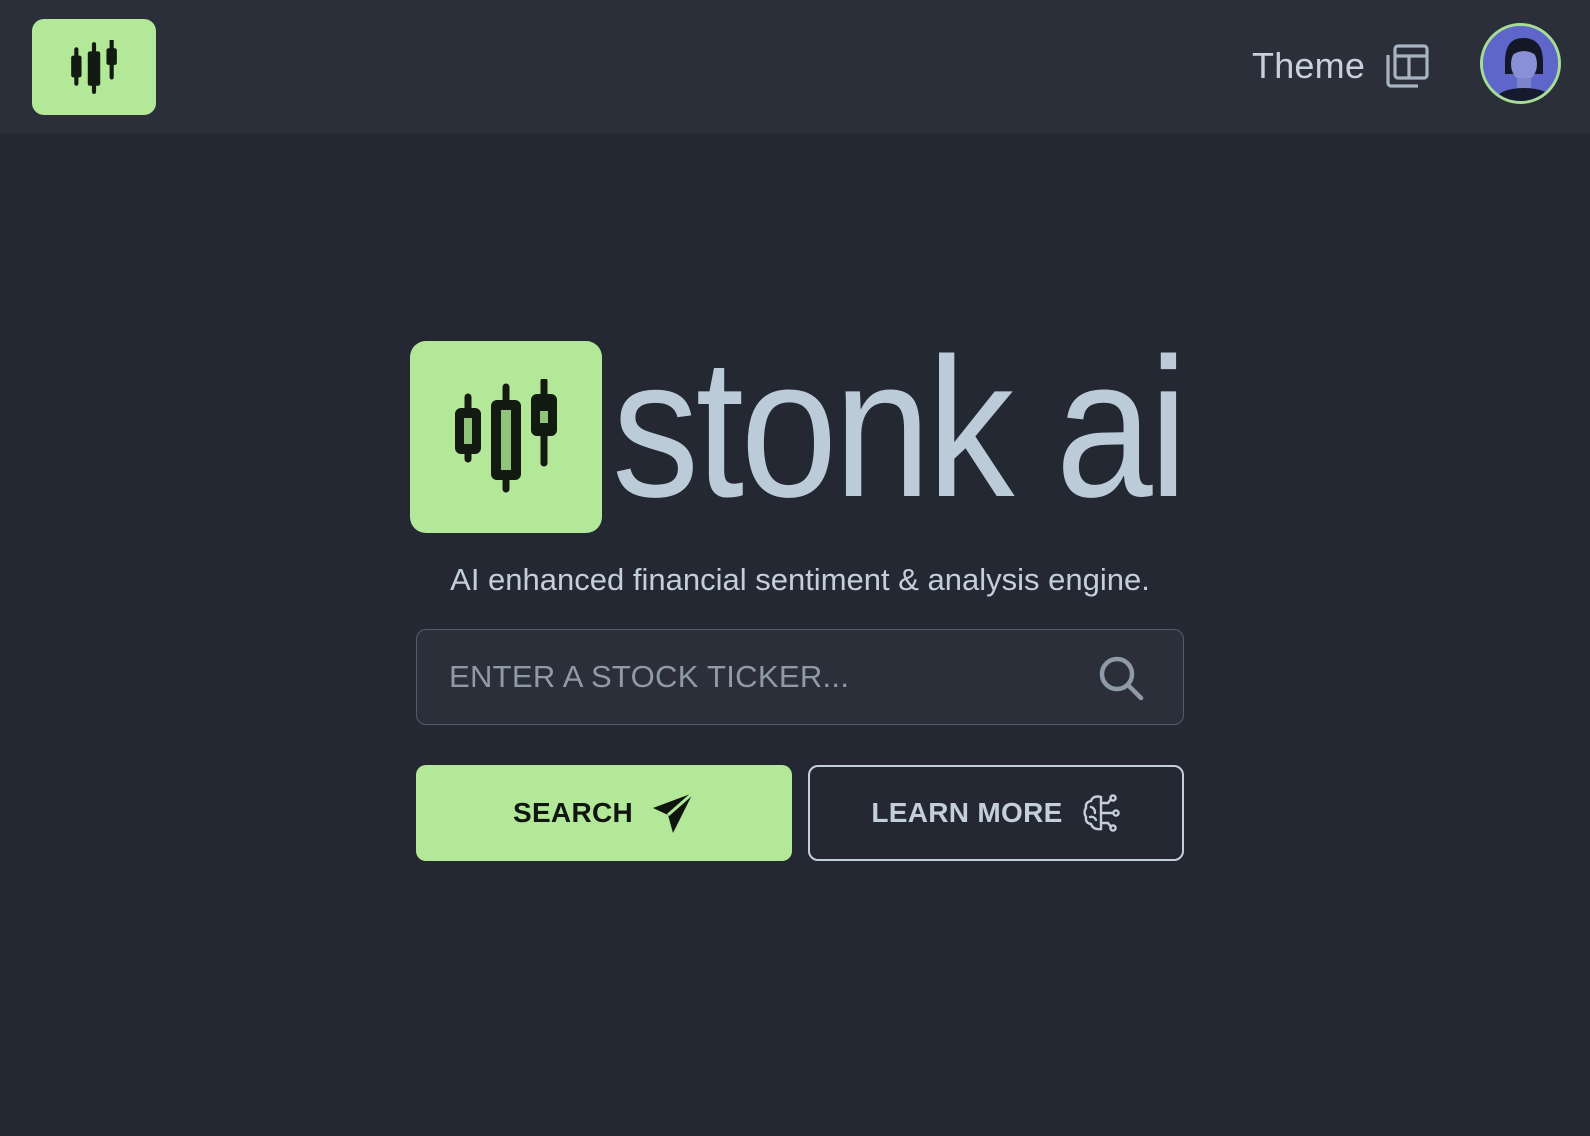 This screenshot has height=1136, width=1590. What do you see at coordinates (795, 66) in the screenshot?
I see `top-navigation-bar: Theme` at bounding box center [795, 66].